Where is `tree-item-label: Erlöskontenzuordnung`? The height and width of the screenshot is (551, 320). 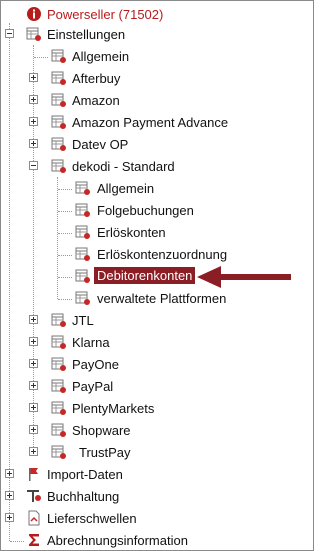 tree-item-label: Erlöskontenzuordnung is located at coordinates (162, 254).